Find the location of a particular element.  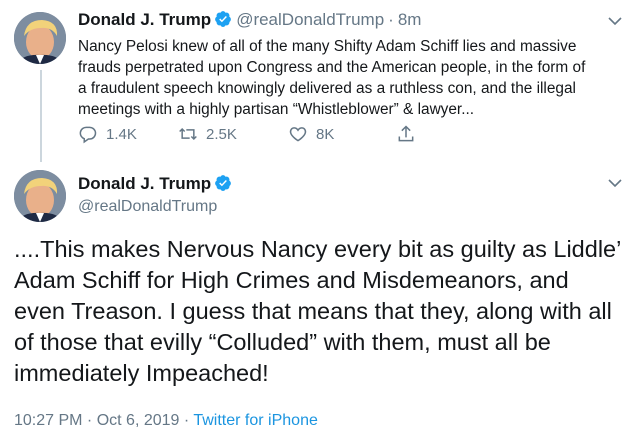

reply-count: 1.4K is located at coordinates (121, 134).